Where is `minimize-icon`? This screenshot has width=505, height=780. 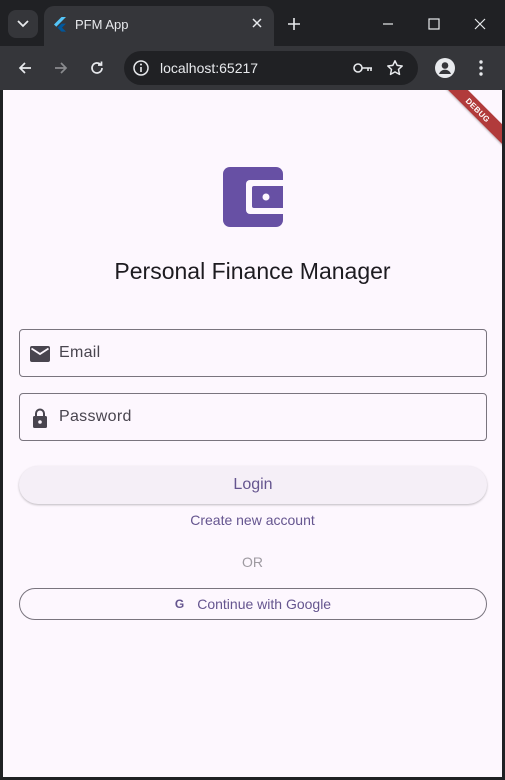 minimize-icon is located at coordinates (388, 24).